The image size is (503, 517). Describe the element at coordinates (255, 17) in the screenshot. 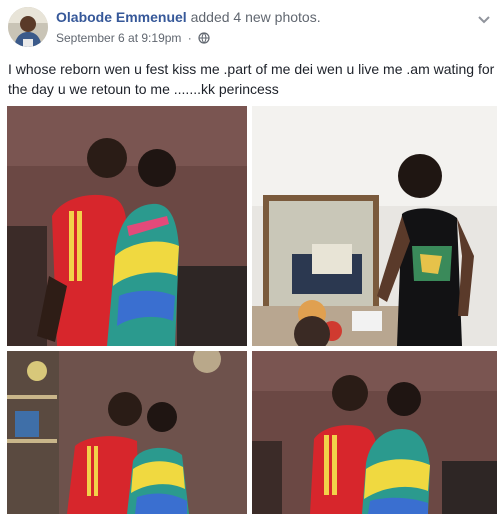

I see `post-action: added 4 new photos.` at that location.